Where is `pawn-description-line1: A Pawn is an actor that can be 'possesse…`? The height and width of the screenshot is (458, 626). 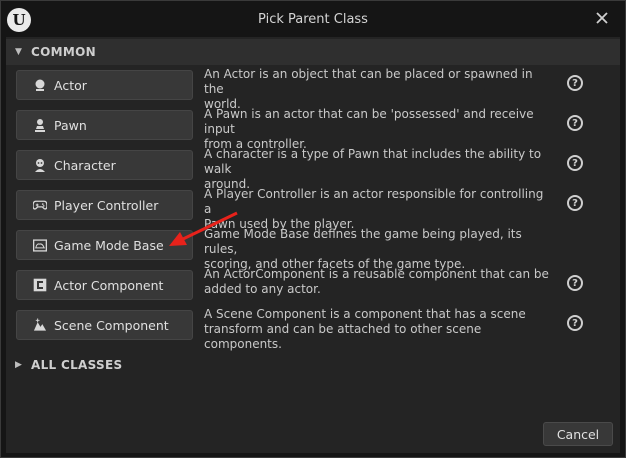
pawn-description-line1: A Pawn is an actor that can be 'possesse… is located at coordinates (369, 121).